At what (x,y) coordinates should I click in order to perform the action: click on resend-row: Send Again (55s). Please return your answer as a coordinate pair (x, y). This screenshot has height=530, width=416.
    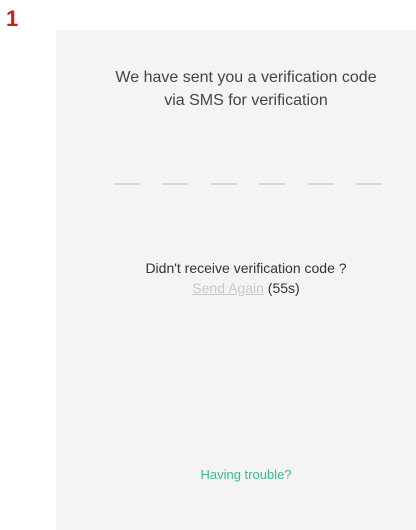
    Looking at the image, I should click on (236, 288).